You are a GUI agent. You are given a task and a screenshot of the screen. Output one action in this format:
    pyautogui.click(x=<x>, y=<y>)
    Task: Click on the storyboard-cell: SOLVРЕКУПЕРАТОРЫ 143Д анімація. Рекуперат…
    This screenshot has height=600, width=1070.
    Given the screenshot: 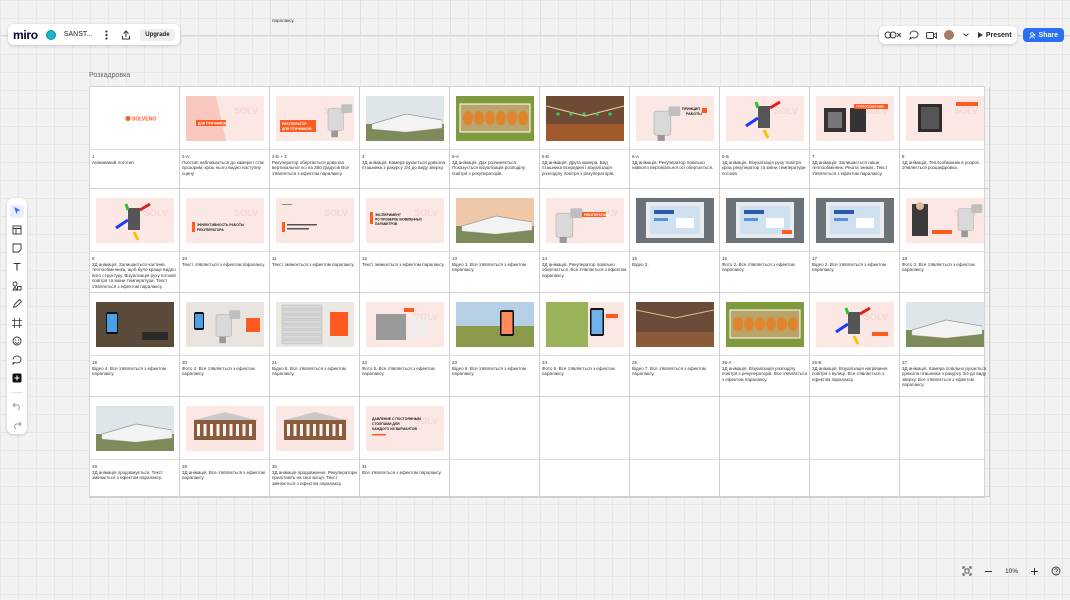 What is the action you would take?
    pyautogui.click(x=585, y=241)
    